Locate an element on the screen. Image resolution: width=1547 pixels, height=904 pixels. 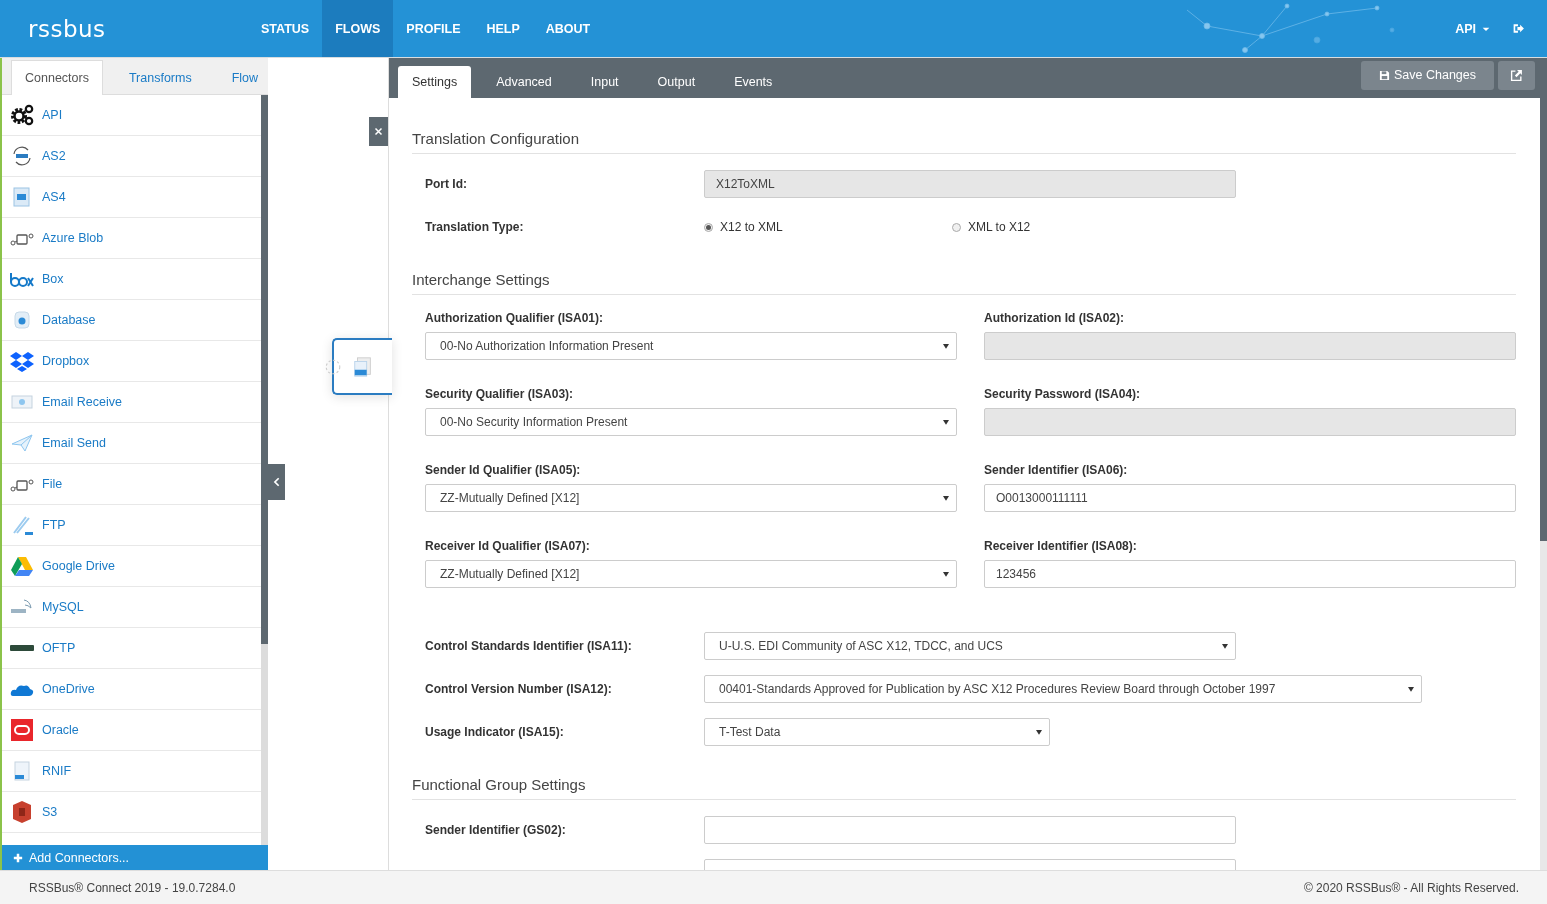
connector-item: API is located at coordinates (131, 115).